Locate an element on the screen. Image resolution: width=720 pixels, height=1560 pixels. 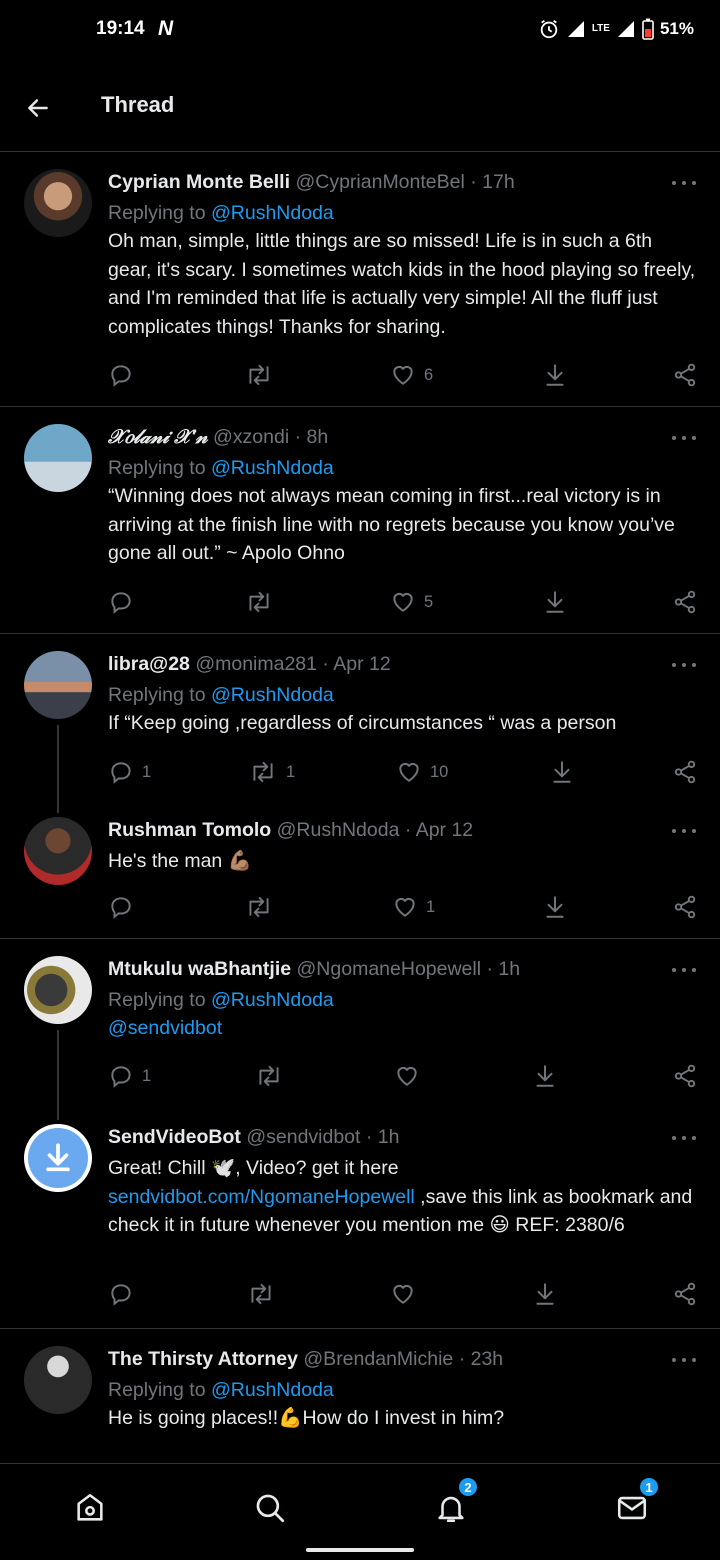
heart-icon is located at coordinates (405, 907).